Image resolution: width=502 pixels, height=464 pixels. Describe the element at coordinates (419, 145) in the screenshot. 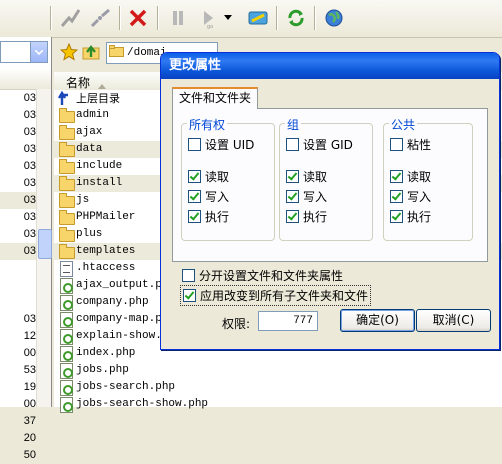

I see `sticky-label: 粘性` at that location.